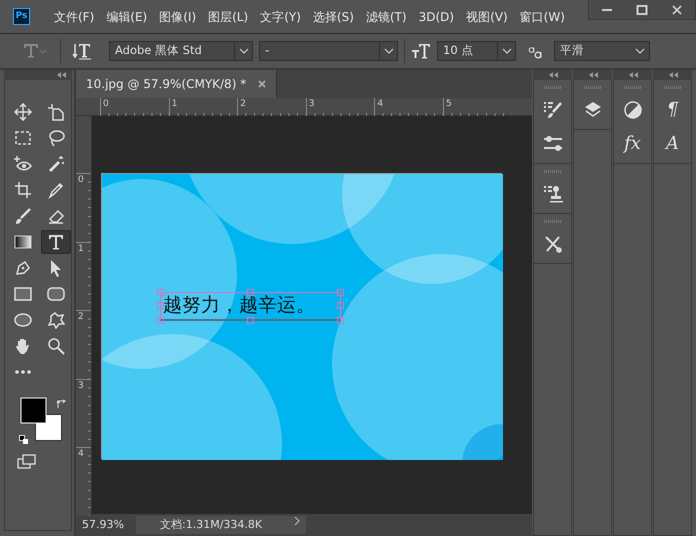 The image size is (696, 536). I want to click on artboard-icon, so click(56, 112).